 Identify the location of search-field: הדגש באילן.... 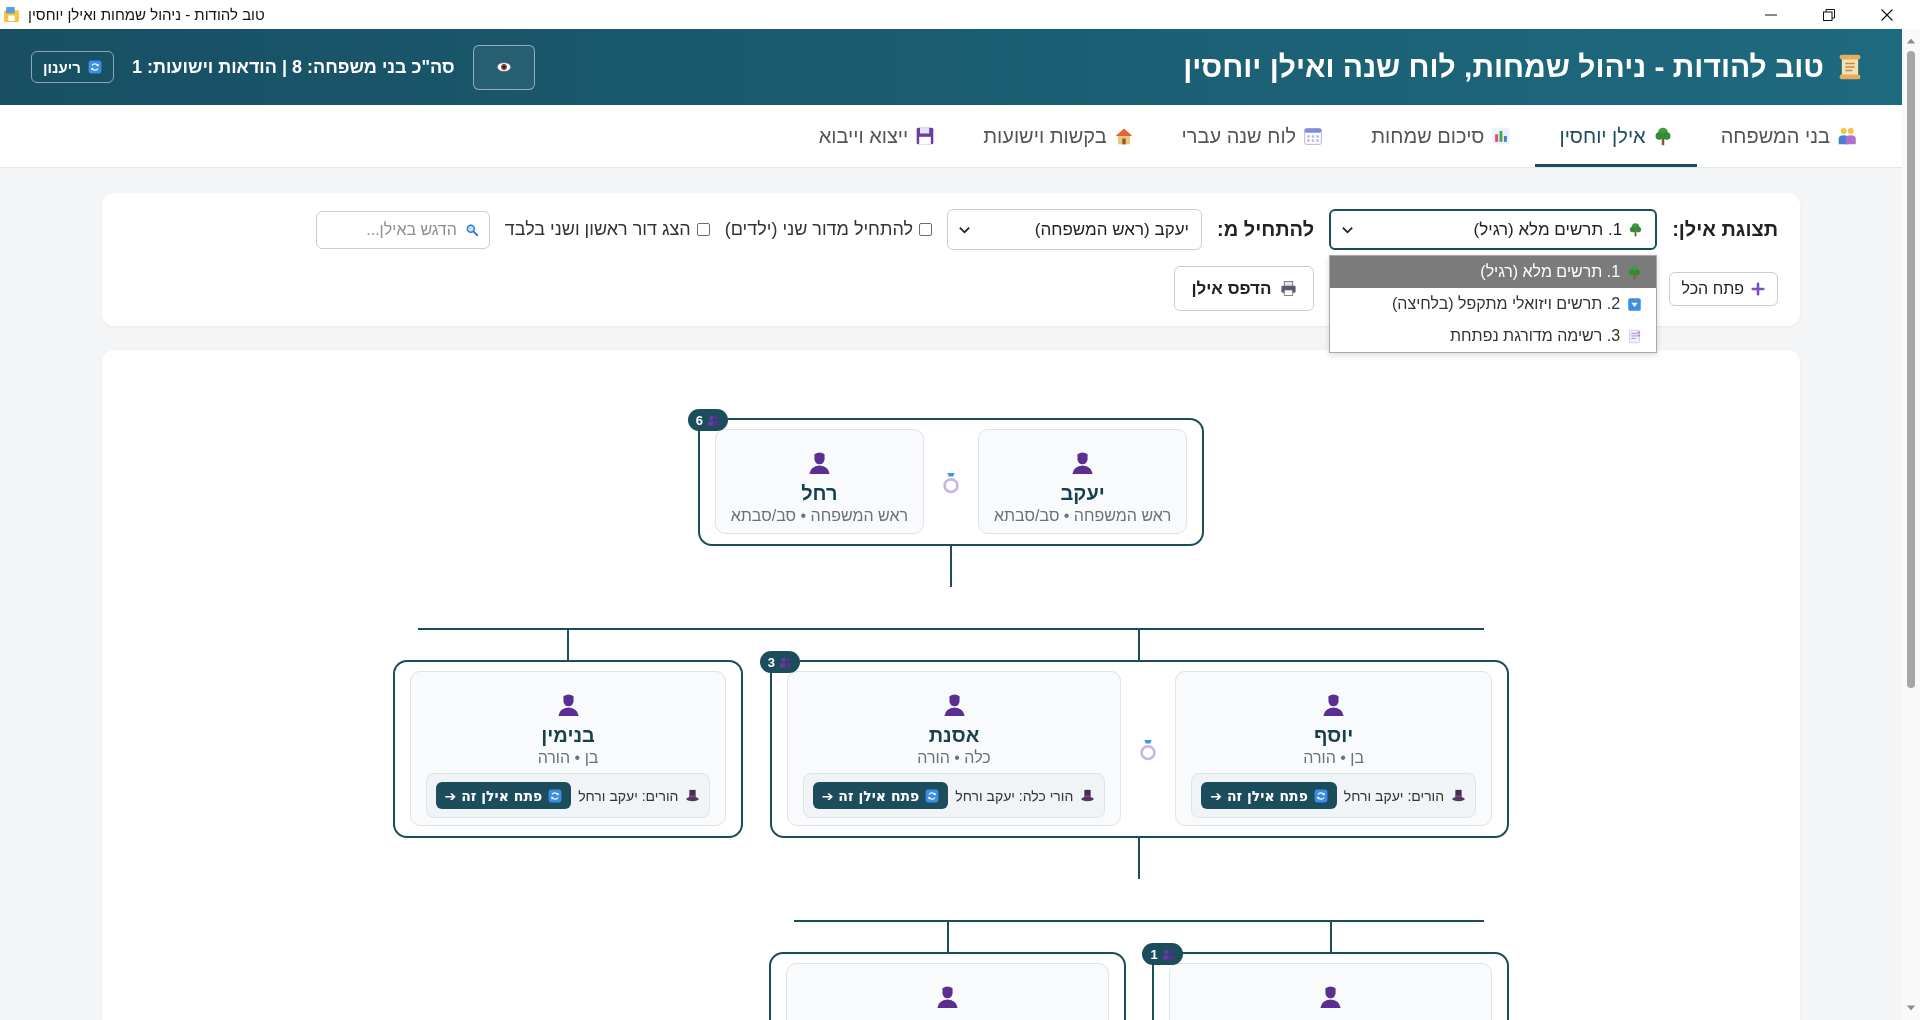
(402, 229).